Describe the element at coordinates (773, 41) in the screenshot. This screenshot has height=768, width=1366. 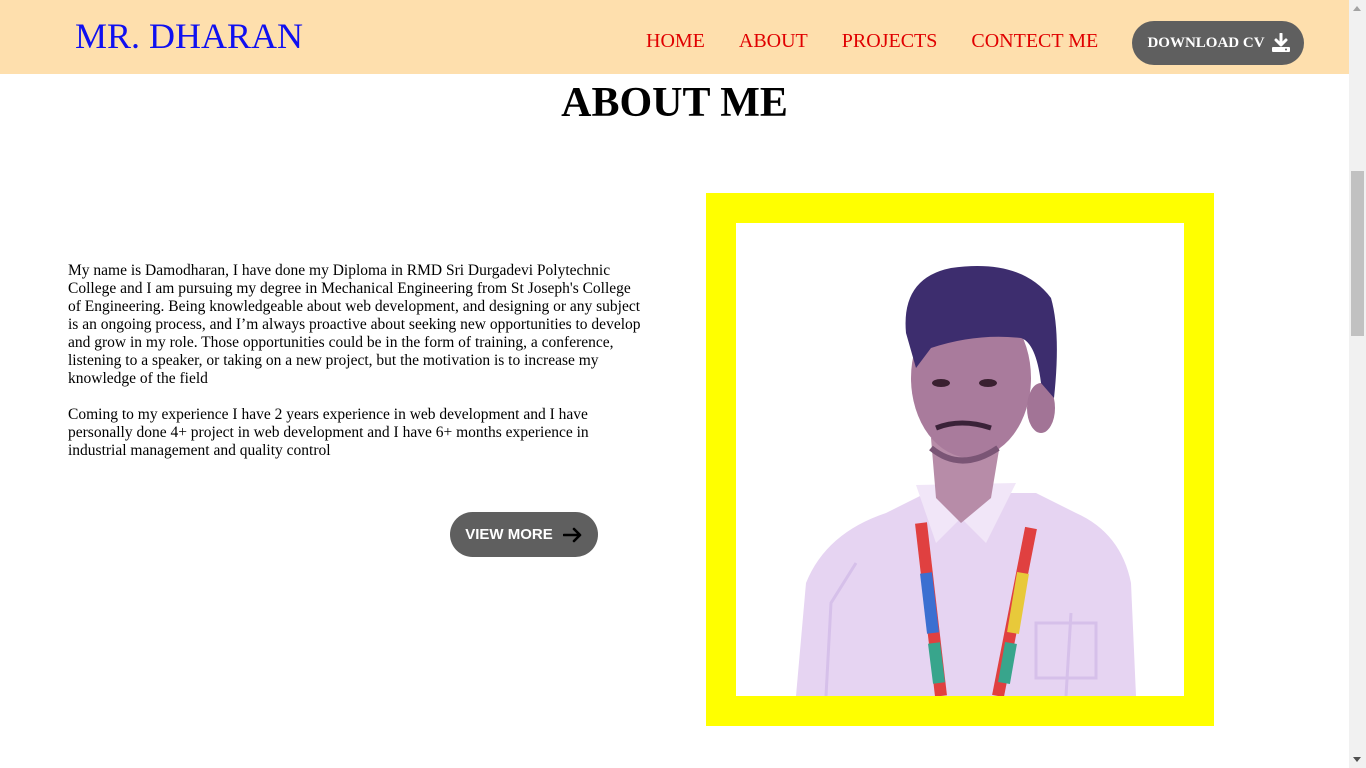
I see `nav-about: ABOUT` at that location.